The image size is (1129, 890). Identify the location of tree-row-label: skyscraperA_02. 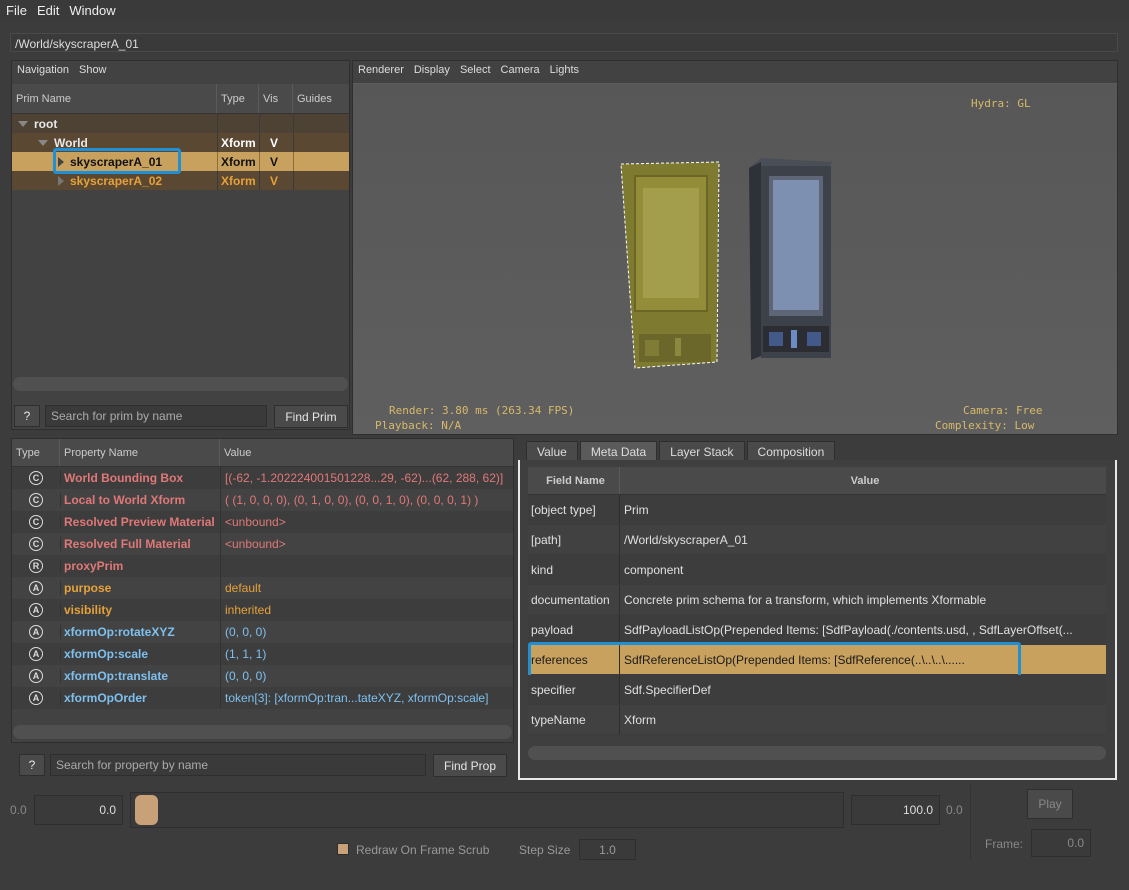
(116, 180).